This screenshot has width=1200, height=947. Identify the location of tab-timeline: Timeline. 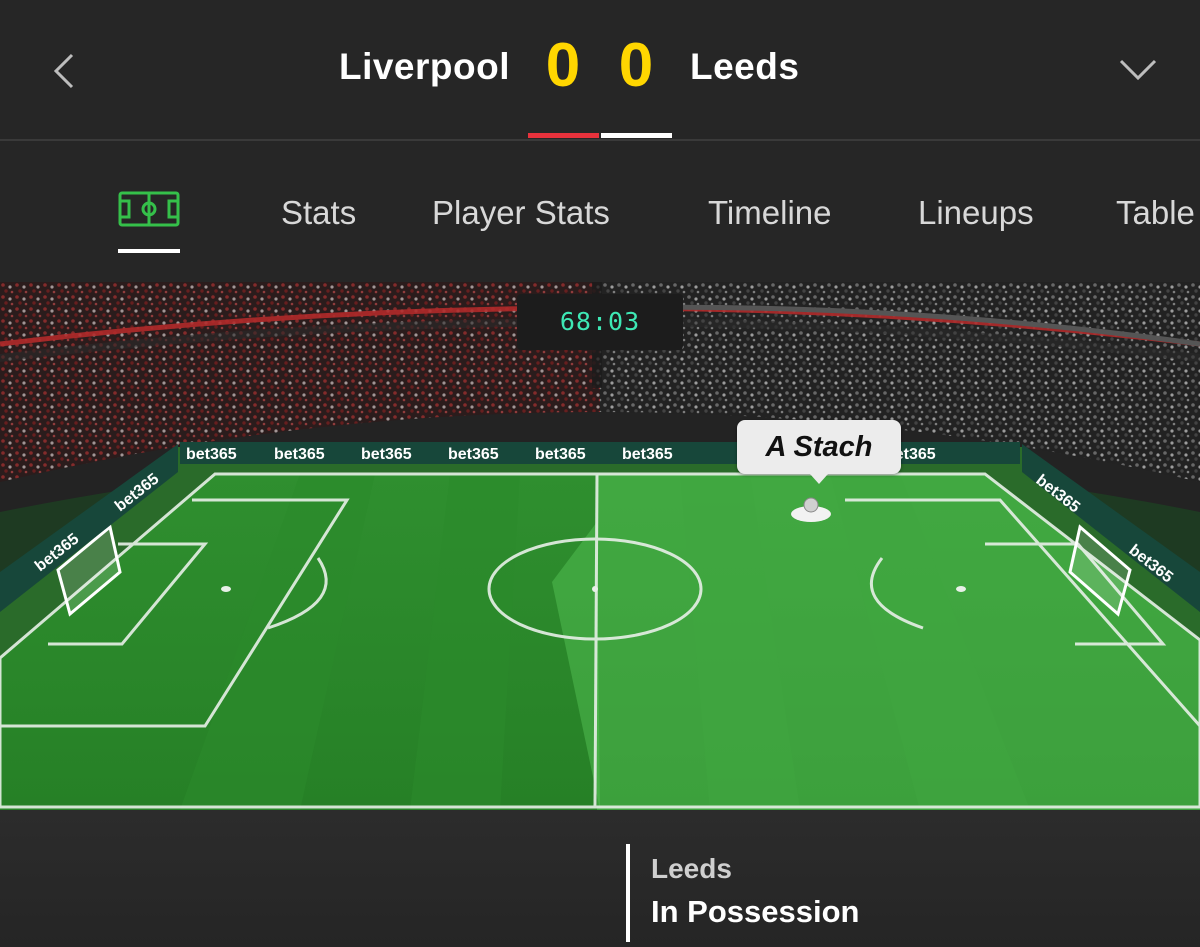
(769, 213).